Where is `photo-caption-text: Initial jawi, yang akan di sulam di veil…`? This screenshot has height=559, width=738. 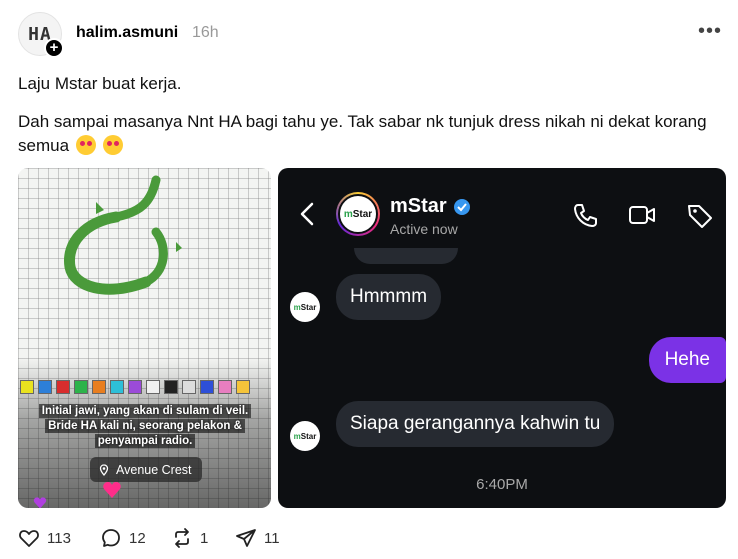 photo-caption-text: Initial jawi, yang akan di sulam di veil… is located at coordinates (145, 426).